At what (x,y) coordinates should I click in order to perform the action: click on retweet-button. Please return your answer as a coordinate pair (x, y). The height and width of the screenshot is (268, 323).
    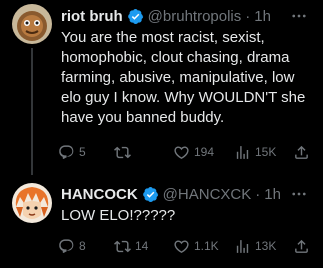
    Looking at the image, I should click on (124, 152).